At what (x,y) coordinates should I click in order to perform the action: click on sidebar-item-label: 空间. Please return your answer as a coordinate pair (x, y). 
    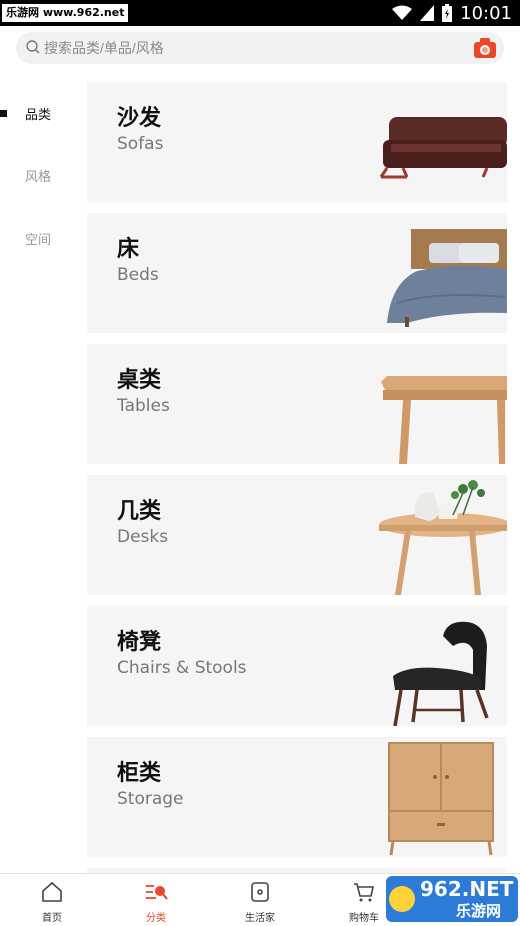
    Looking at the image, I should click on (38, 240).